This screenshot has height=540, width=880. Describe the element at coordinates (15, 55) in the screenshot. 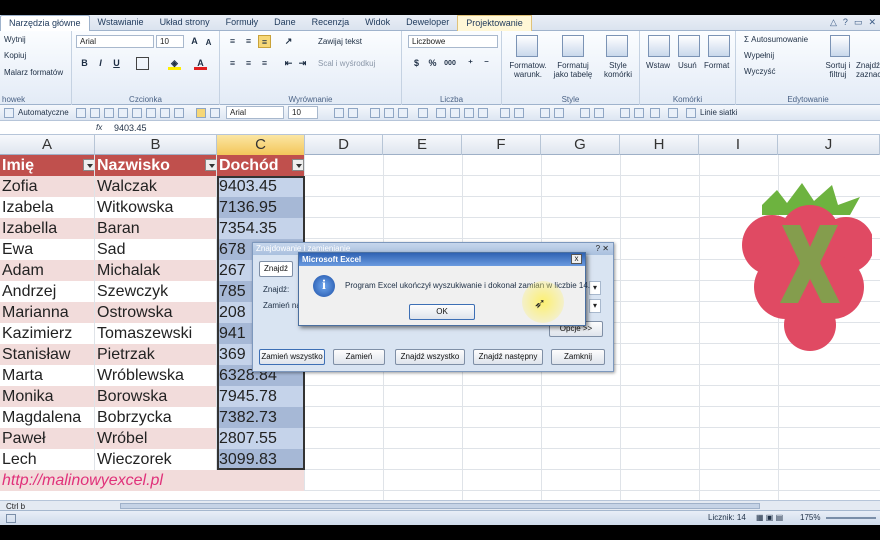

I see `copy-button: Kopiuj` at that location.